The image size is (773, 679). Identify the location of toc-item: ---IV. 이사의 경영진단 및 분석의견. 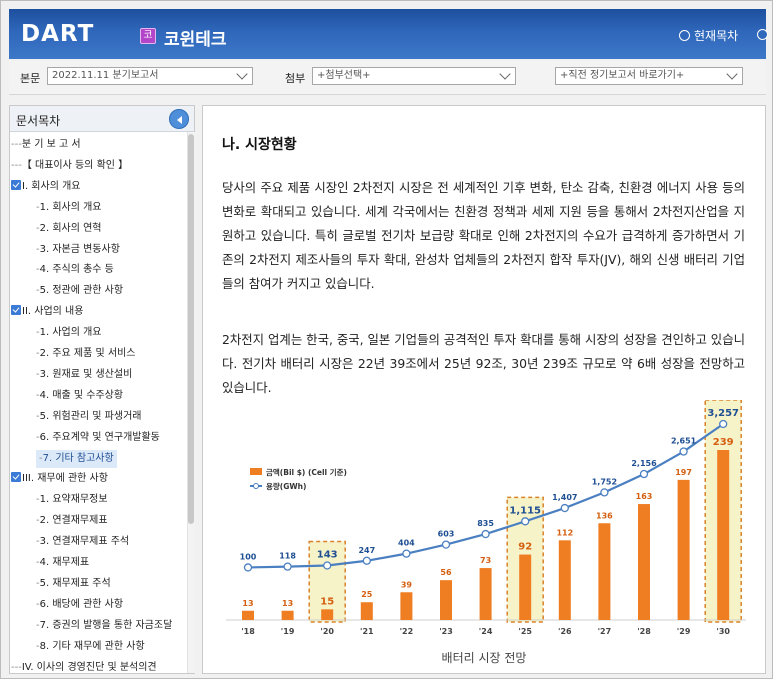
(84, 666).